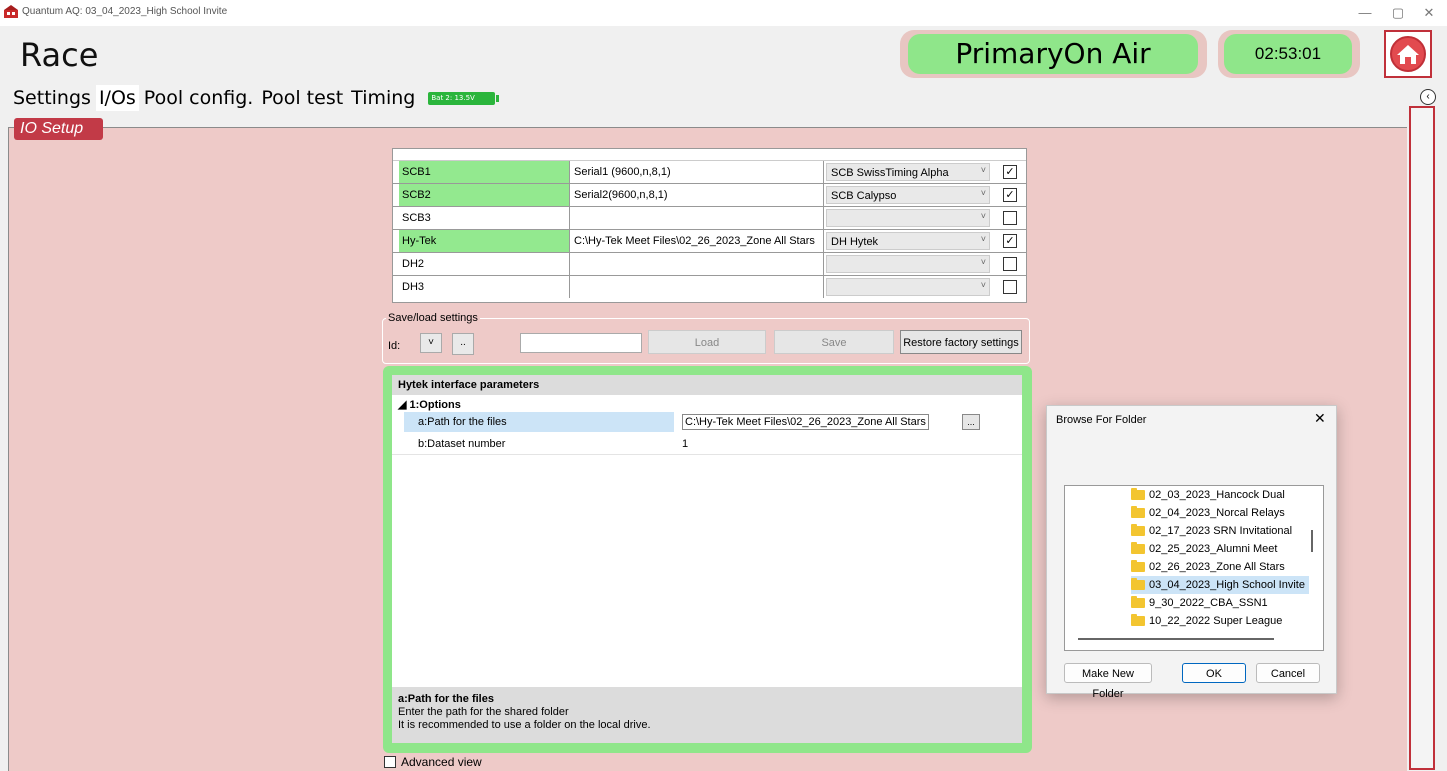 The height and width of the screenshot is (771, 1447). What do you see at coordinates (1428, 97) in the screenshot?
I see `collapse-sidebar-button: ‹` at bounding box center [1428, 97].